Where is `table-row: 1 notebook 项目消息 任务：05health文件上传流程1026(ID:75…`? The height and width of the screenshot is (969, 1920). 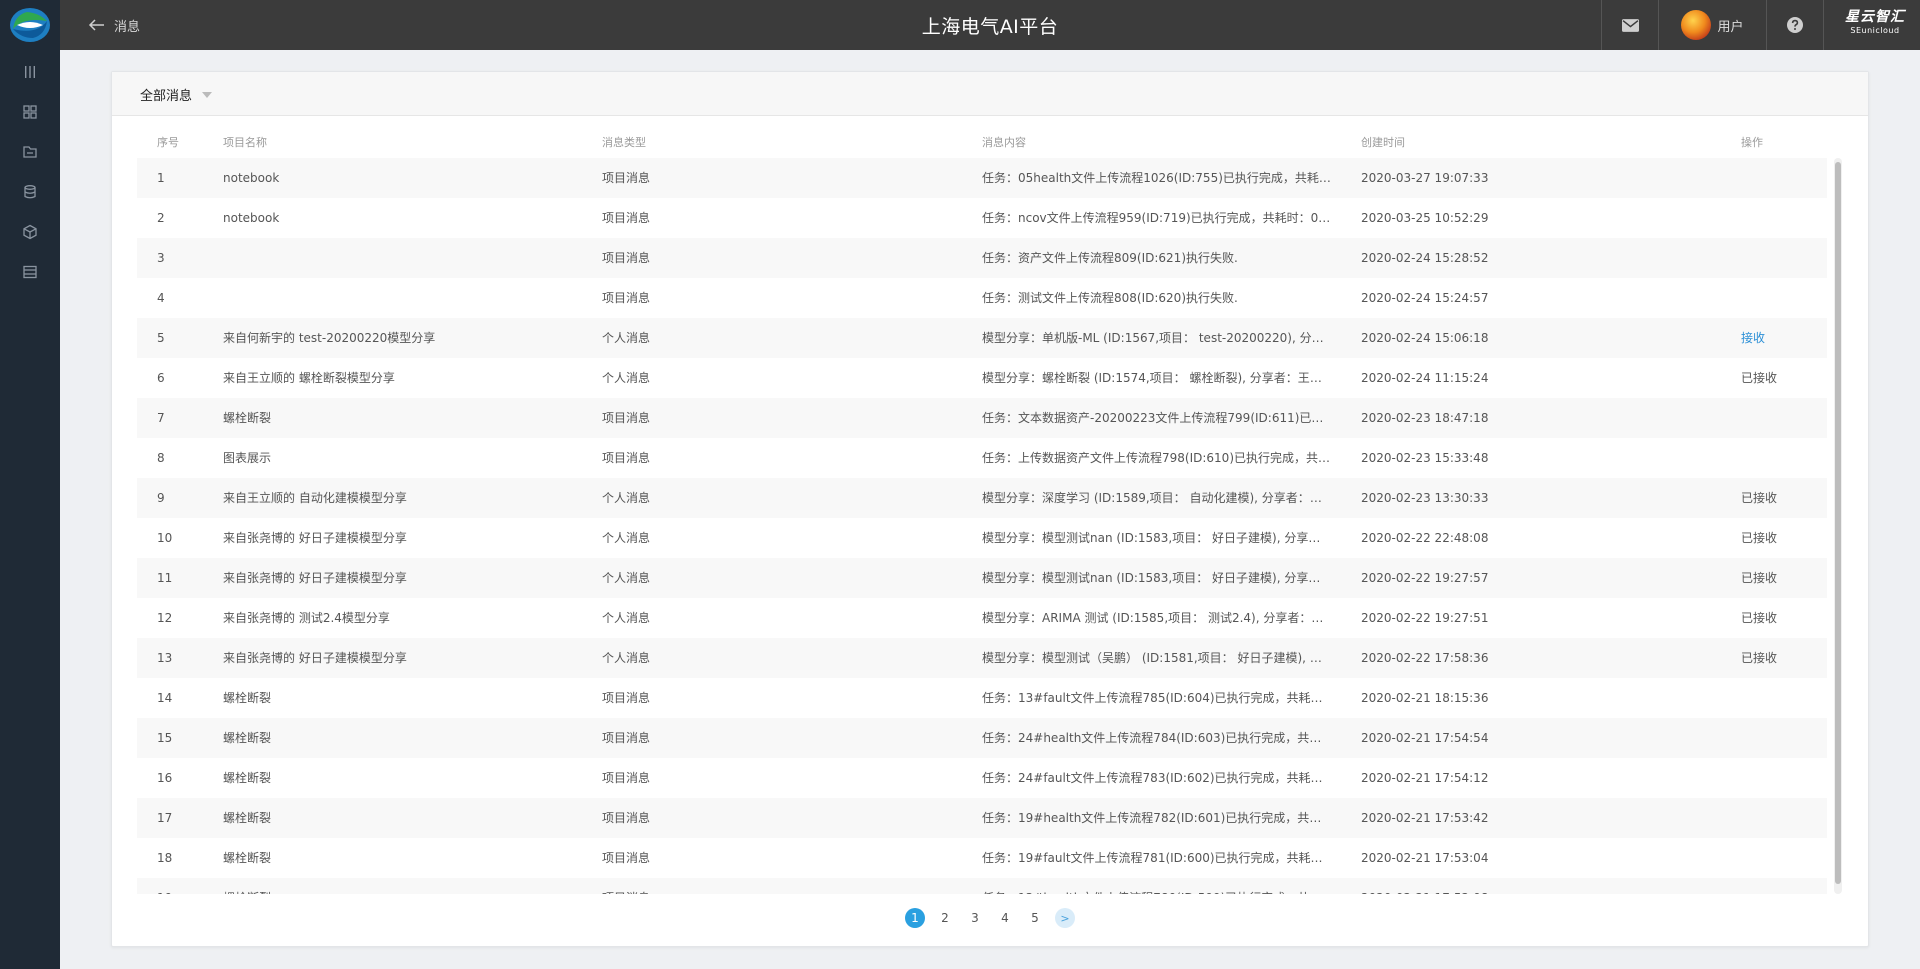
table-row: 1 notebook 项目消息 任务：05health文件上传流程1026(ID:75… is located at coordinates (982, 178).